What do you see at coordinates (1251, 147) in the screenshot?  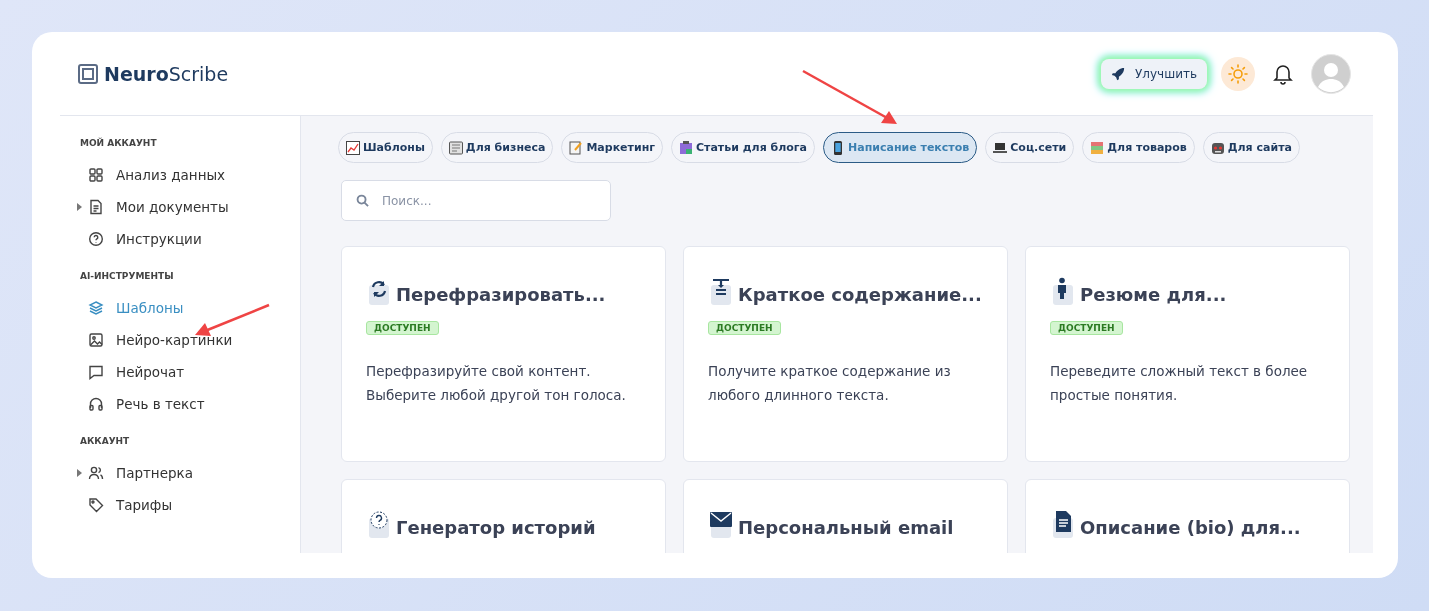 I see `category-chip: Для сайта` at bounding box center [1251, 147].